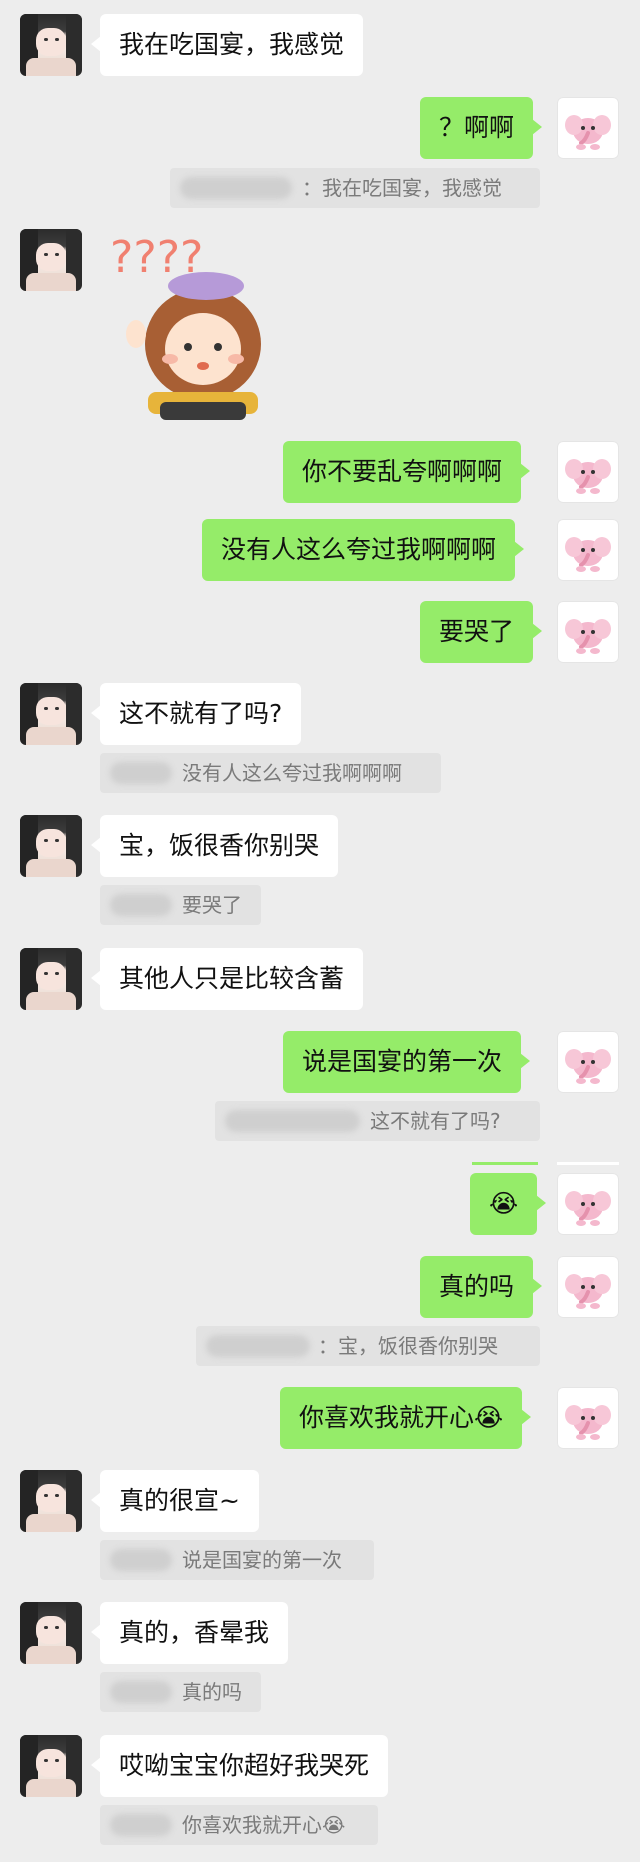 The image size is (640, 1862). I want to click on message-bubble: 其他人只是比较含蓄, so click(227, 979).